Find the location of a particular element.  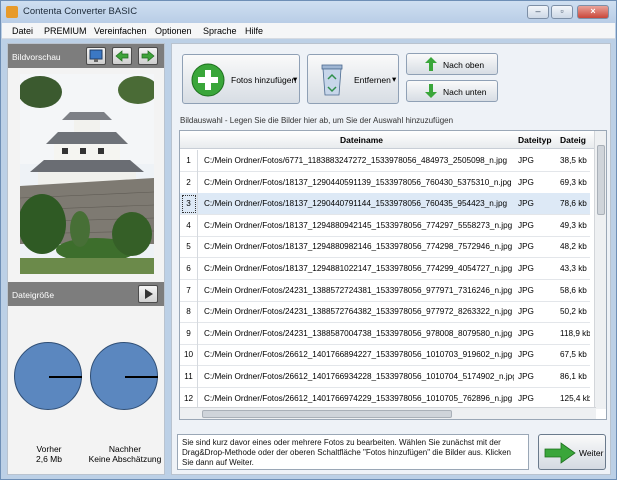

cell-filesize: 49,3 kb is located at coordinates (573, 225).